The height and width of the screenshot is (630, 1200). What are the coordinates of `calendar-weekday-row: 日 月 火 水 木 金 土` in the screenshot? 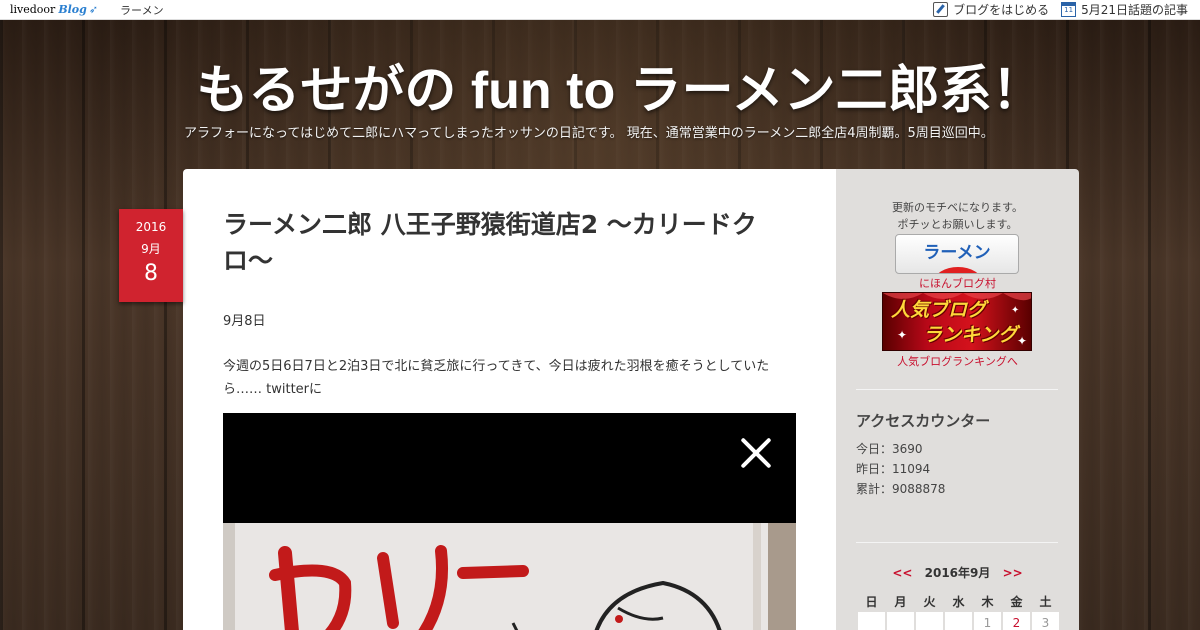 It's located at (958, 601).